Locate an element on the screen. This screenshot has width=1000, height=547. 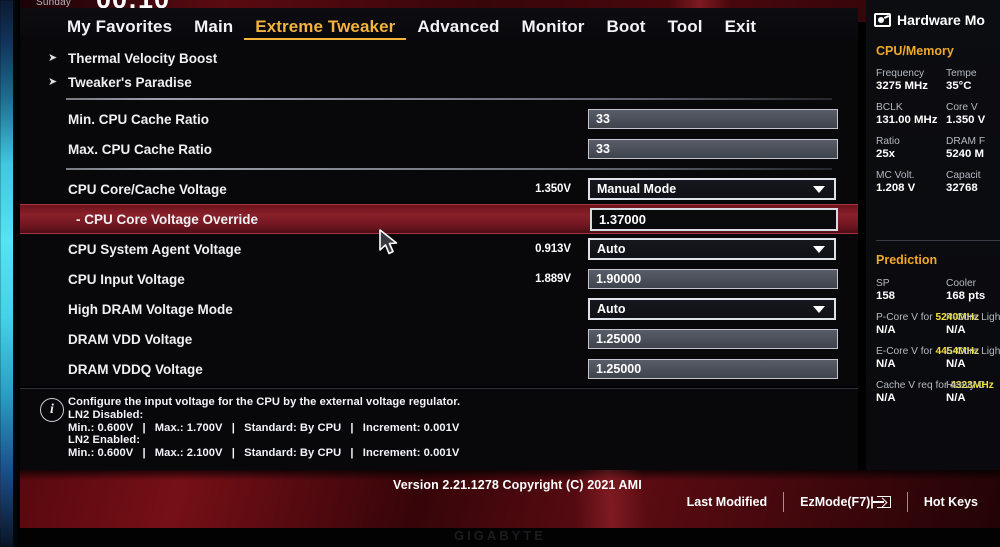
tab-tool: Tool is located at coordinates (685, 27).